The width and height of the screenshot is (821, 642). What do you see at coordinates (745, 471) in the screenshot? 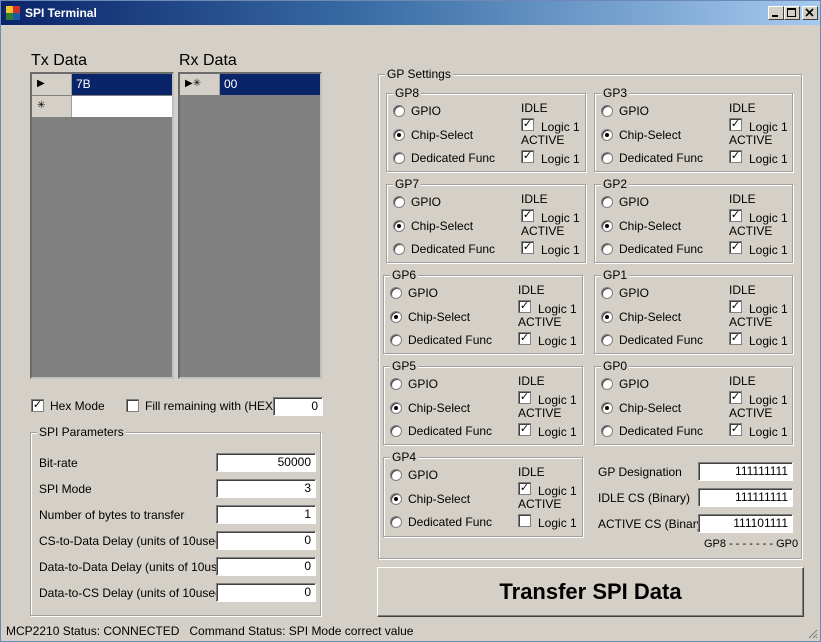
I see `gp-designation-input: 111111111` at bounding box center [745, 471].